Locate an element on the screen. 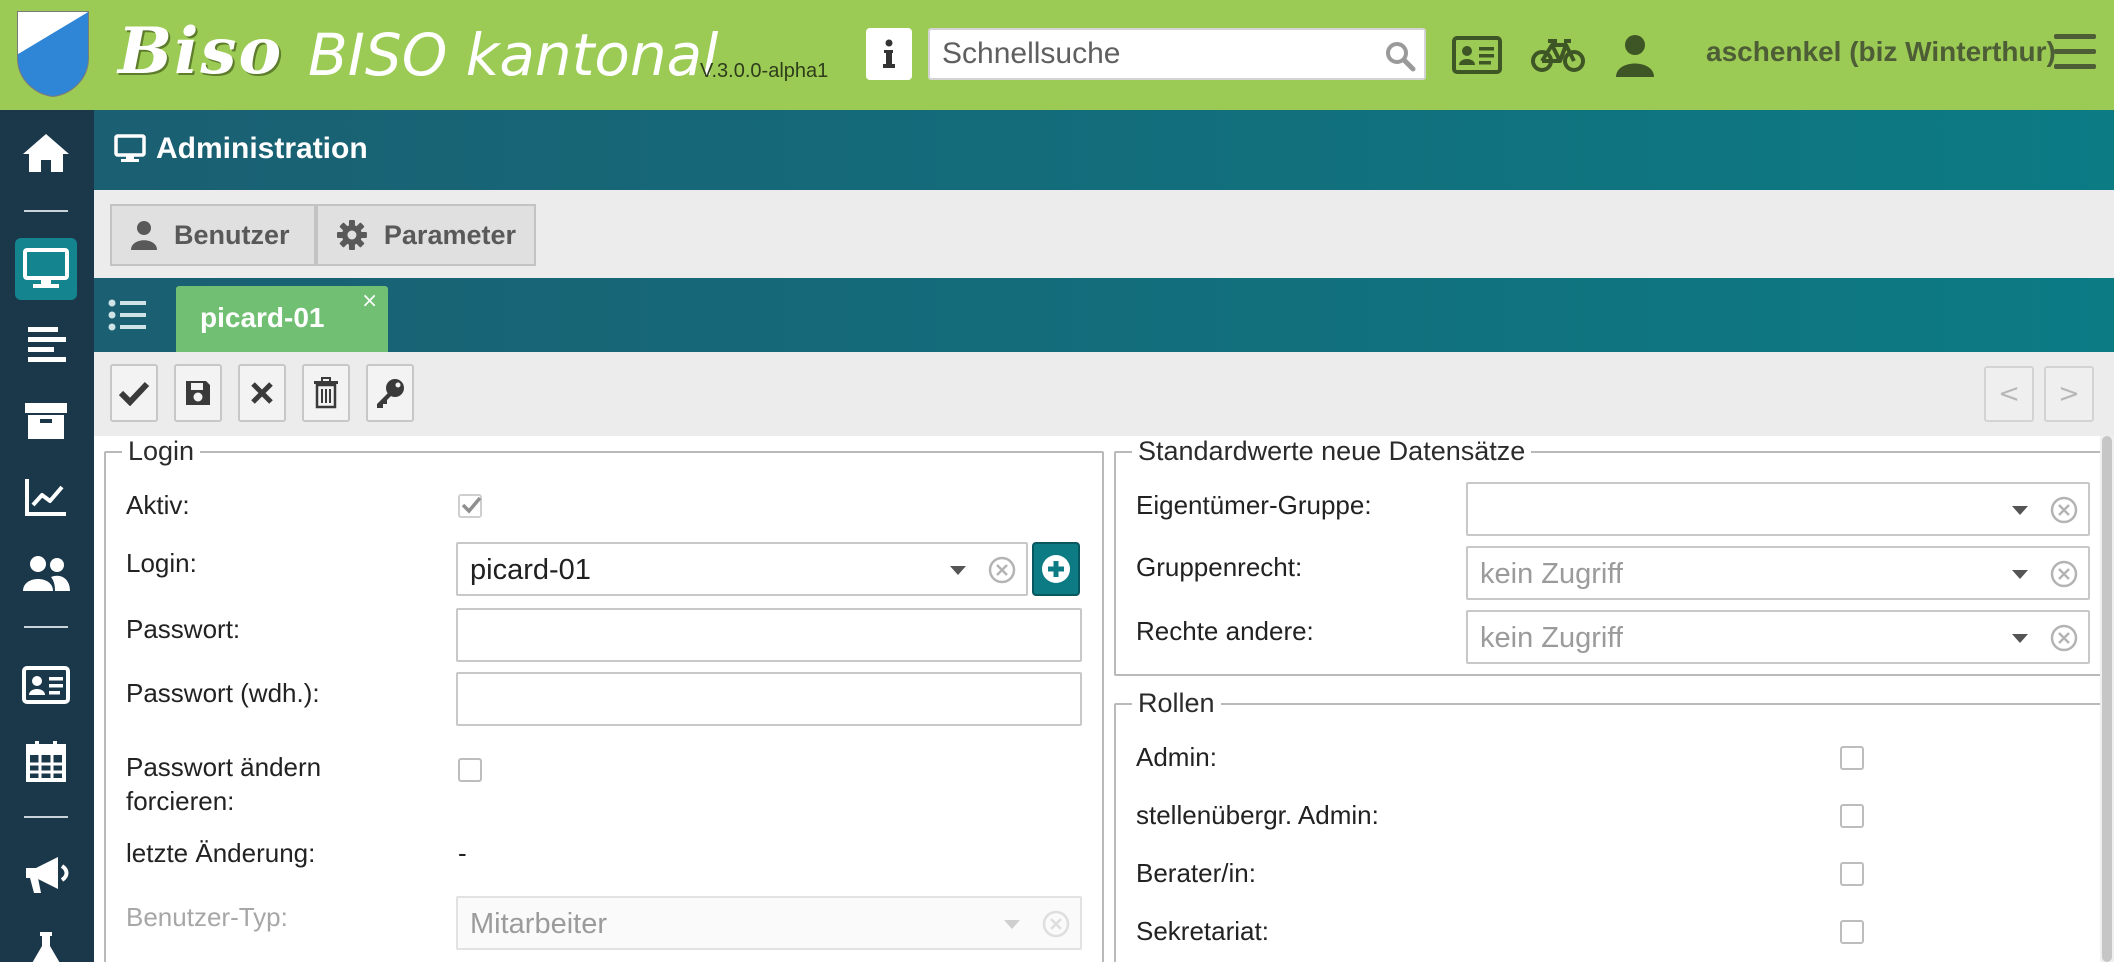  passwort-wdh-field is located at coordinates (769, 699).